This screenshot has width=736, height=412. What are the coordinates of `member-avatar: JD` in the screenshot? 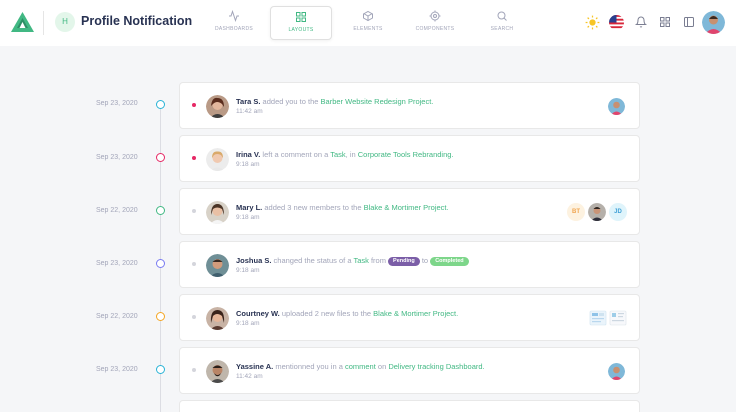 It's located at (618, 212).